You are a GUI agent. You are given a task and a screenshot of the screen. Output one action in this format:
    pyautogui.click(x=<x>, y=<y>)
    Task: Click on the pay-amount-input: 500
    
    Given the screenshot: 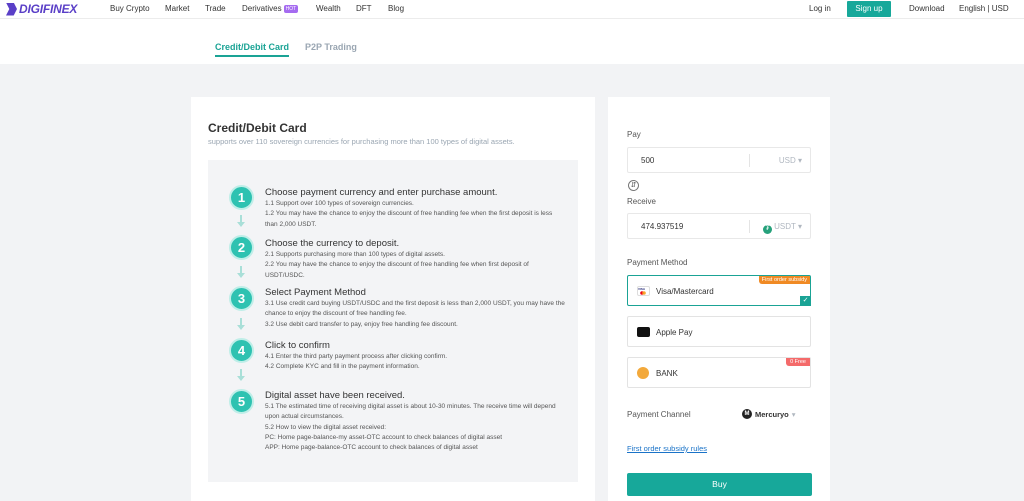 What is the action you would take?
    pyautogui.click(x=647, y=160)
    